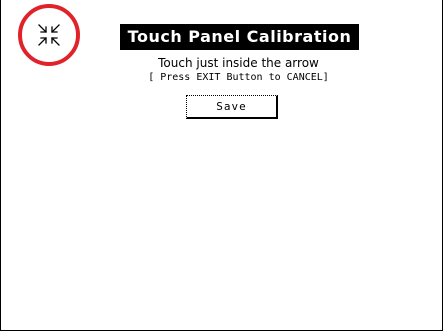  What do you see at coordinates (232, 107) in the screenshot?
I see `save-button: Save` at bounding box center [232, 107].